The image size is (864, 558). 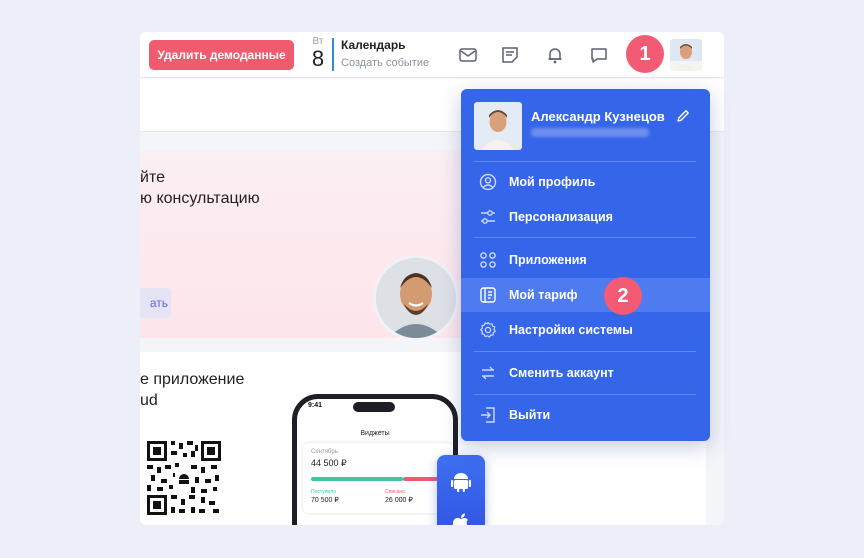 What do you see at coordinates (645, 54) in the screenshot?
I see `step-badge-1: 1` at bounding box center [645, 54].